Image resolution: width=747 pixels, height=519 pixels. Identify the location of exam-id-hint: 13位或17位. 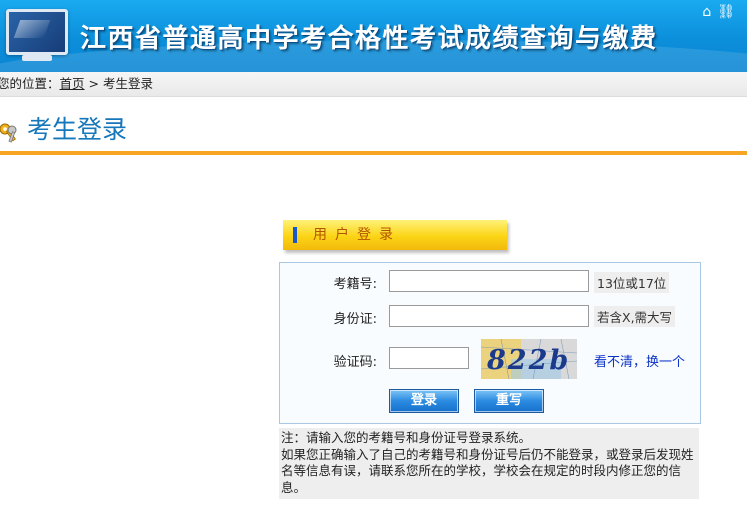
(632, 282).